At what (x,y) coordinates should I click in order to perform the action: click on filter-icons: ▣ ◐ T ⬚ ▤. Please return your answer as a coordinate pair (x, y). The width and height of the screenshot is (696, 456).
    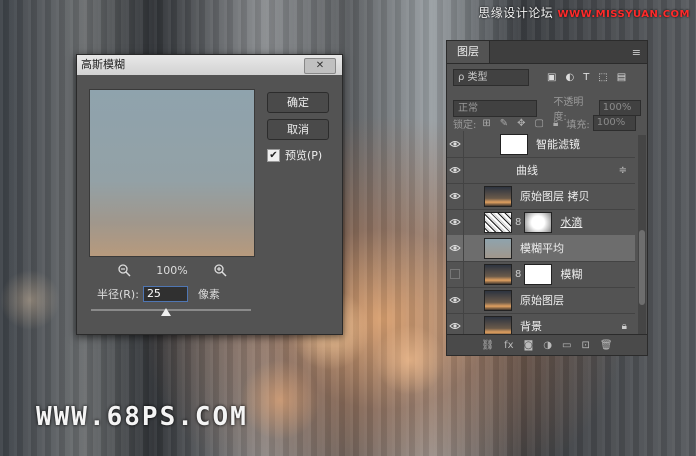
    Looking at the image, I should click on (586, 77).